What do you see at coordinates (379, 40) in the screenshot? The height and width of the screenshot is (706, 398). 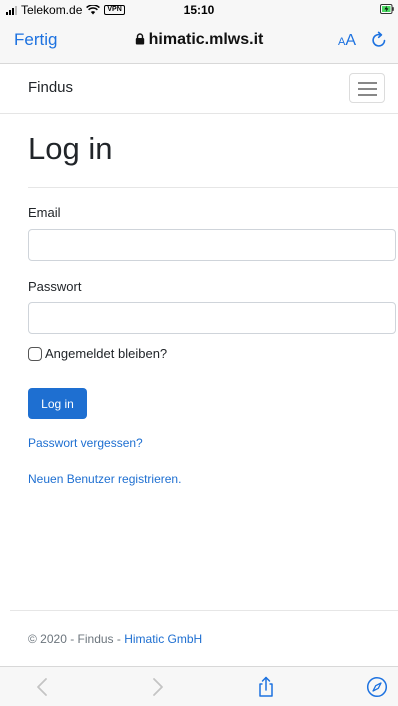 I see `reload-icon` at bounding box center [379, 40].